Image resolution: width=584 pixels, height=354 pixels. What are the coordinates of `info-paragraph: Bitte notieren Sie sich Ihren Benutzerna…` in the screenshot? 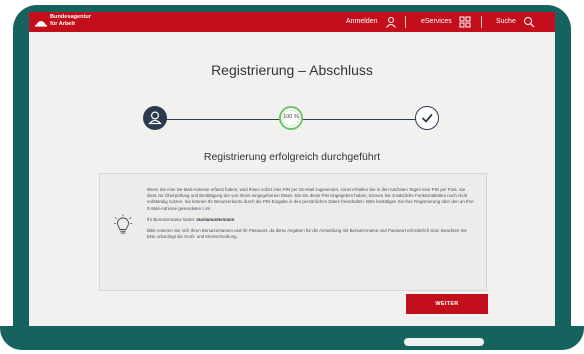 It's located at (307, 234).